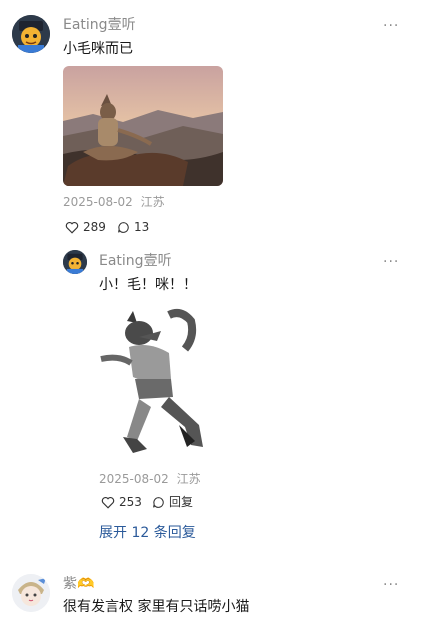 The image size is (421, 623). I want to click on comment-meta: 2025-08-02 江苏, so click(114, 202).